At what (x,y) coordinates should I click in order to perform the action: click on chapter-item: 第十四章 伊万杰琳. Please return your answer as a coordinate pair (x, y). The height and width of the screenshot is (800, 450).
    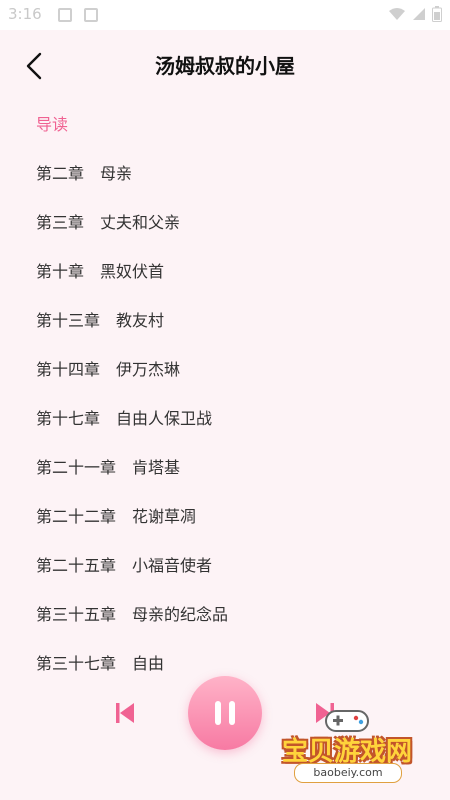
    Looking at the image, I should click on (225, 369).